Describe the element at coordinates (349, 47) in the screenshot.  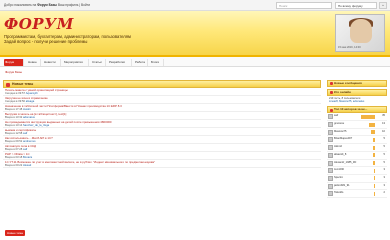
I see `photo-caption: 15 мая 2016, 14:00` at that location.